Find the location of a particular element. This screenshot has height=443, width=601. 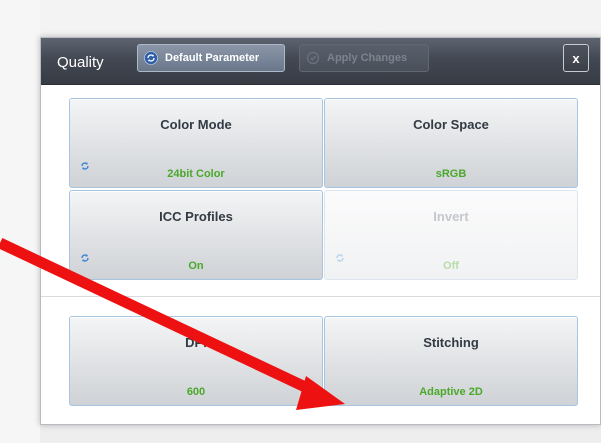

background-panel is located at coordinates (20, 221).